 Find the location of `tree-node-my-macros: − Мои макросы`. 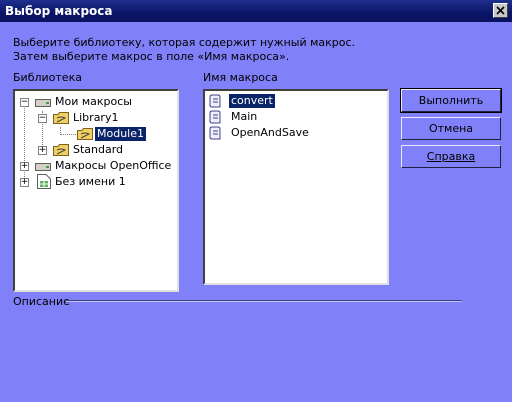

tree-node-my-macros: − Мои макросы is located at coordinates (95, 102).